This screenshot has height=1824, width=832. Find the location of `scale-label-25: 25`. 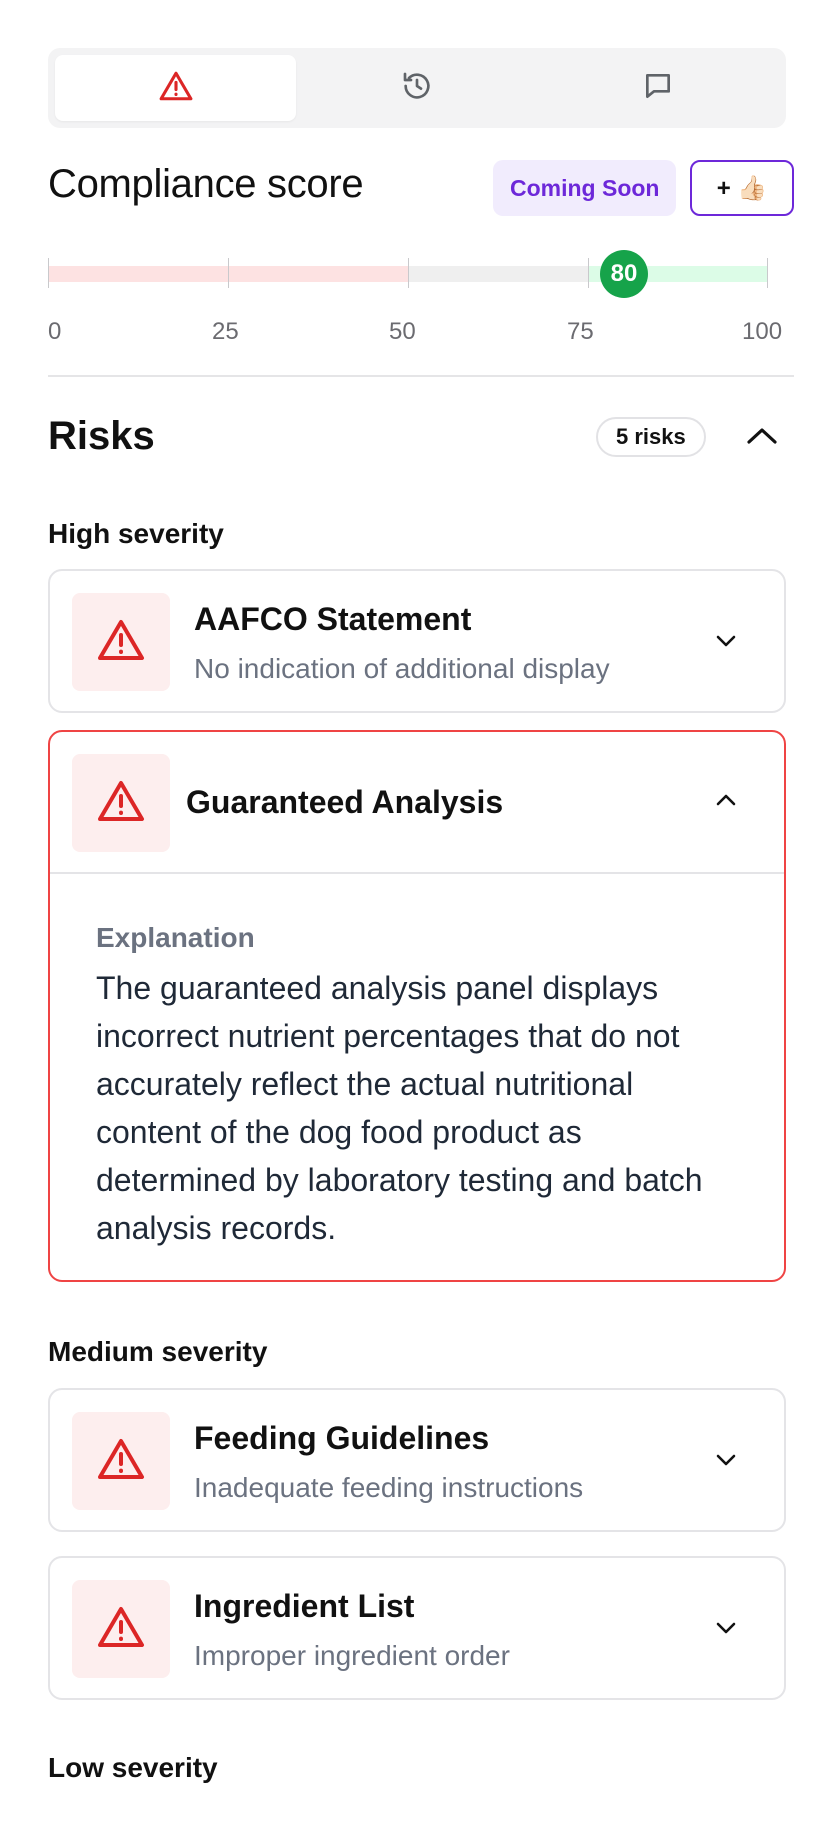

scale-label-25: 25 is located at coordinates (225, 331).